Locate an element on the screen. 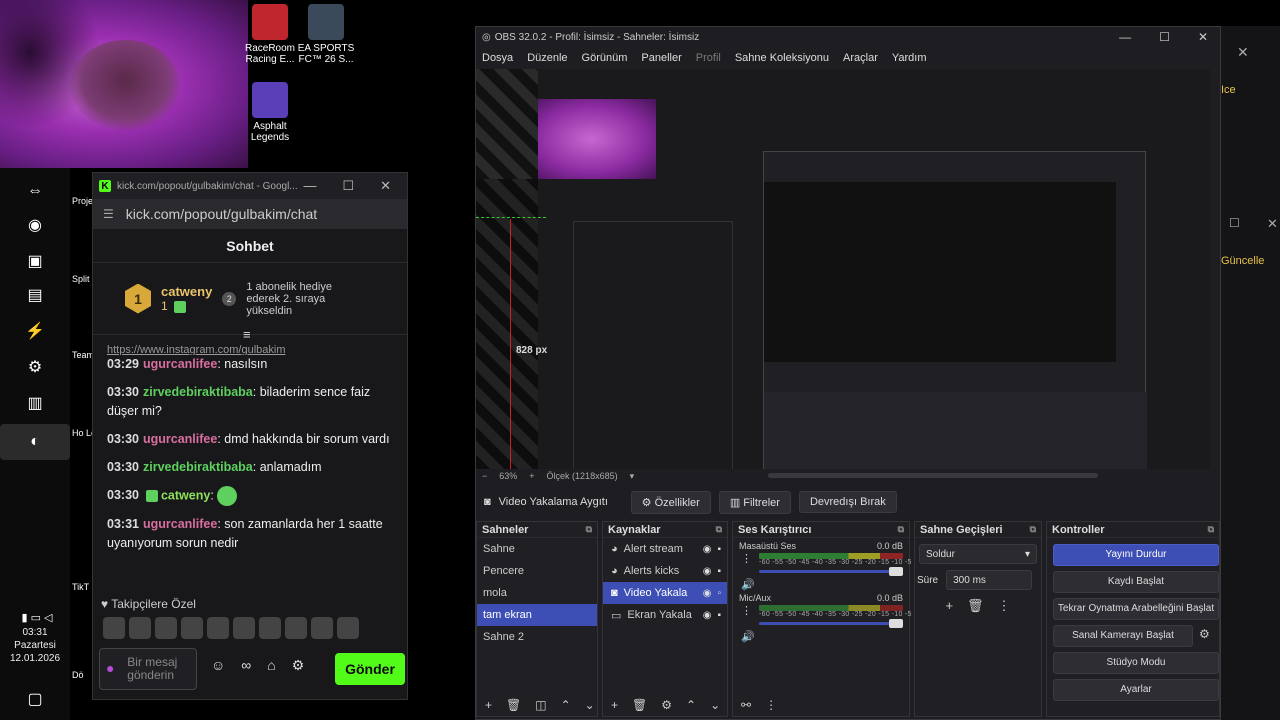 The height and width of the screenshot is (720, 1280). transition-select: Soldur ▾ is located at coordinates (978, 554).